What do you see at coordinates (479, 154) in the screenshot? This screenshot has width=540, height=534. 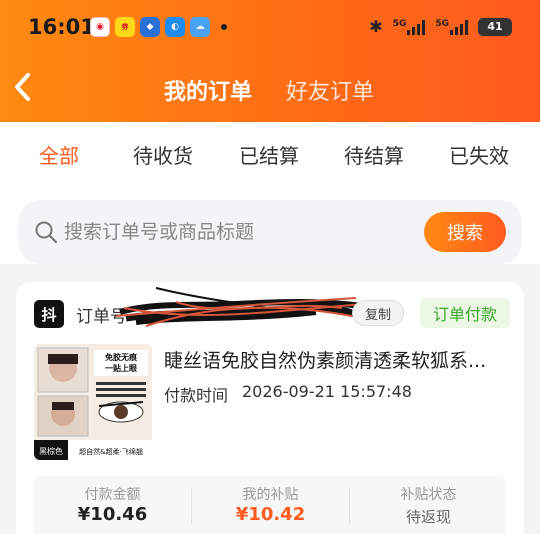 I see `filter-tab-expired: 已失效` at bounding box center [479, 154].